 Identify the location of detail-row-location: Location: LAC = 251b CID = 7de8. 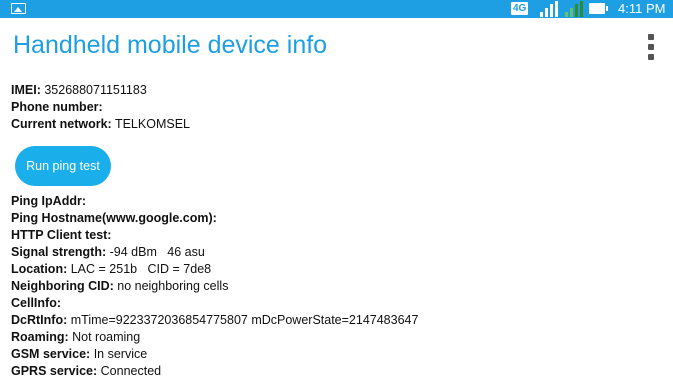
(111, 269).